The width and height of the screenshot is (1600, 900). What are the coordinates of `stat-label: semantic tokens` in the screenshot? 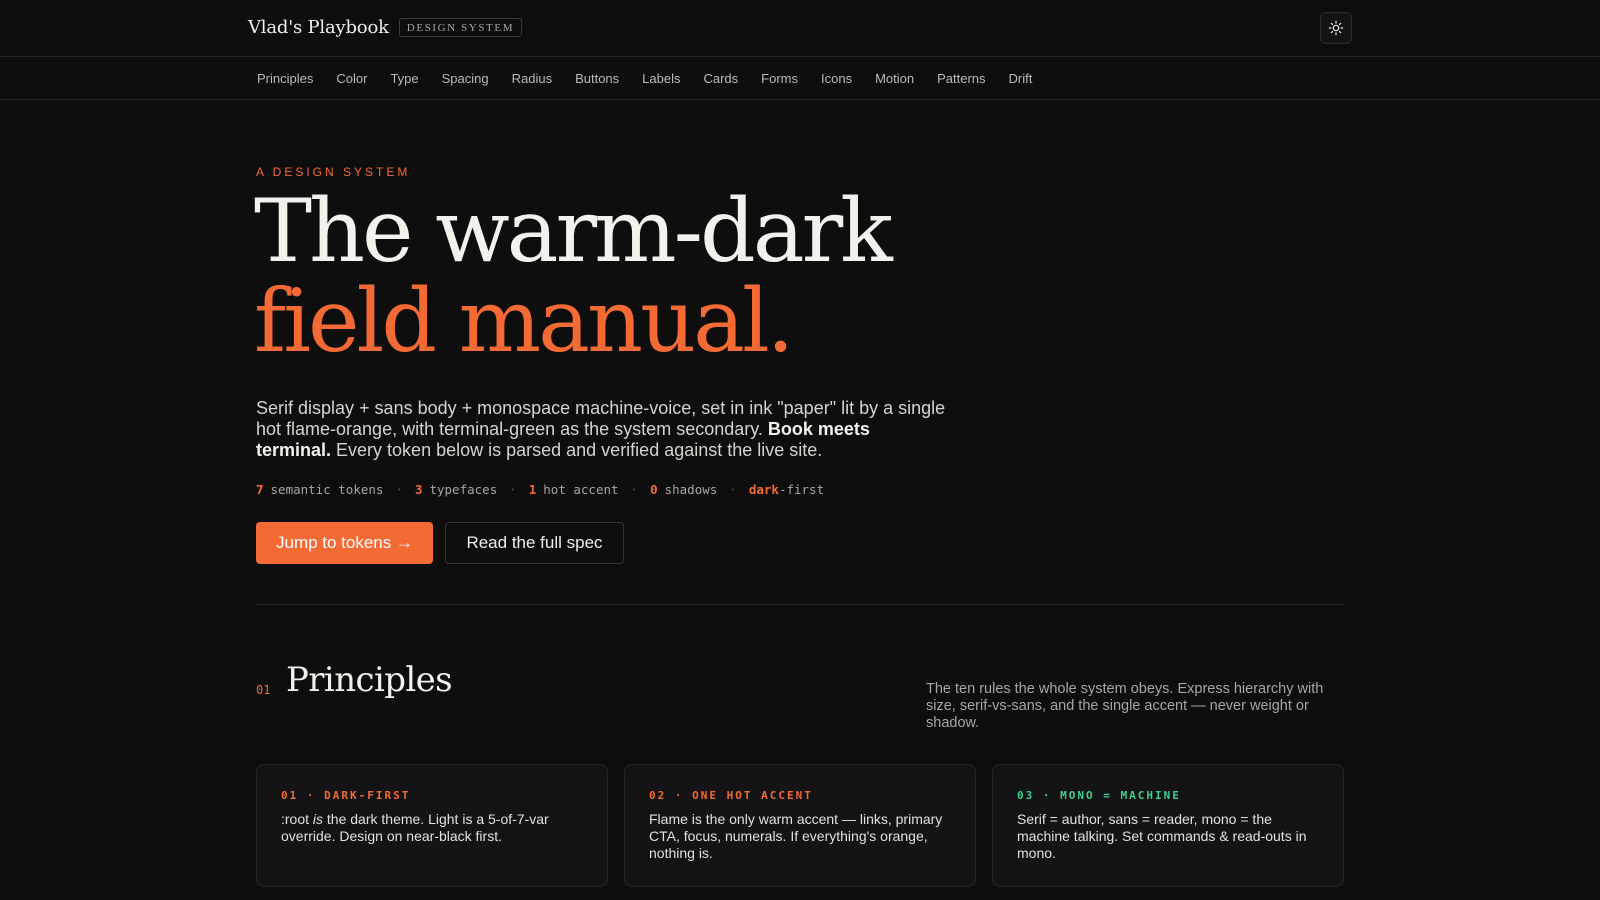 It's located at (327, 489).